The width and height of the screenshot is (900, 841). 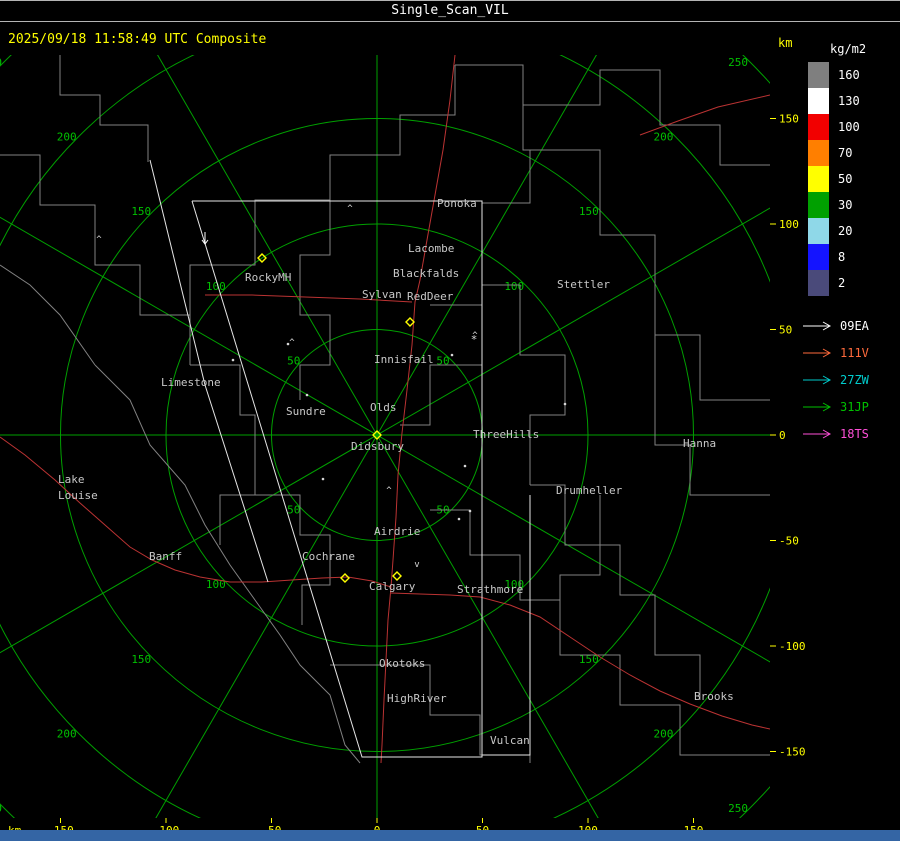 I want to click on map-symbol-star: *, so click(x=474, y=339).